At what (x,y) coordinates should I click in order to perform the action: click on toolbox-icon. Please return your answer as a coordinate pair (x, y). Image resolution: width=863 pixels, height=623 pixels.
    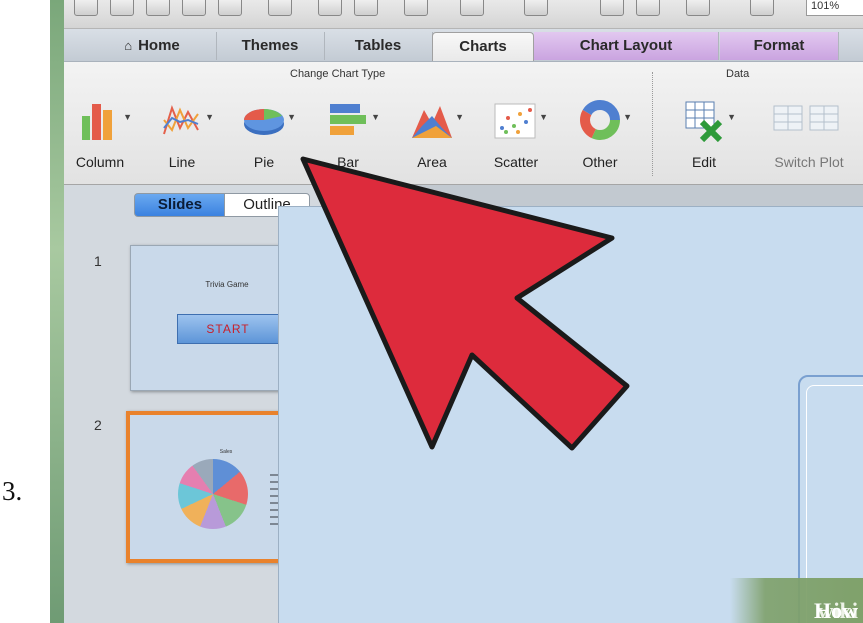
    Looking at the image, I should click on (698, 8).